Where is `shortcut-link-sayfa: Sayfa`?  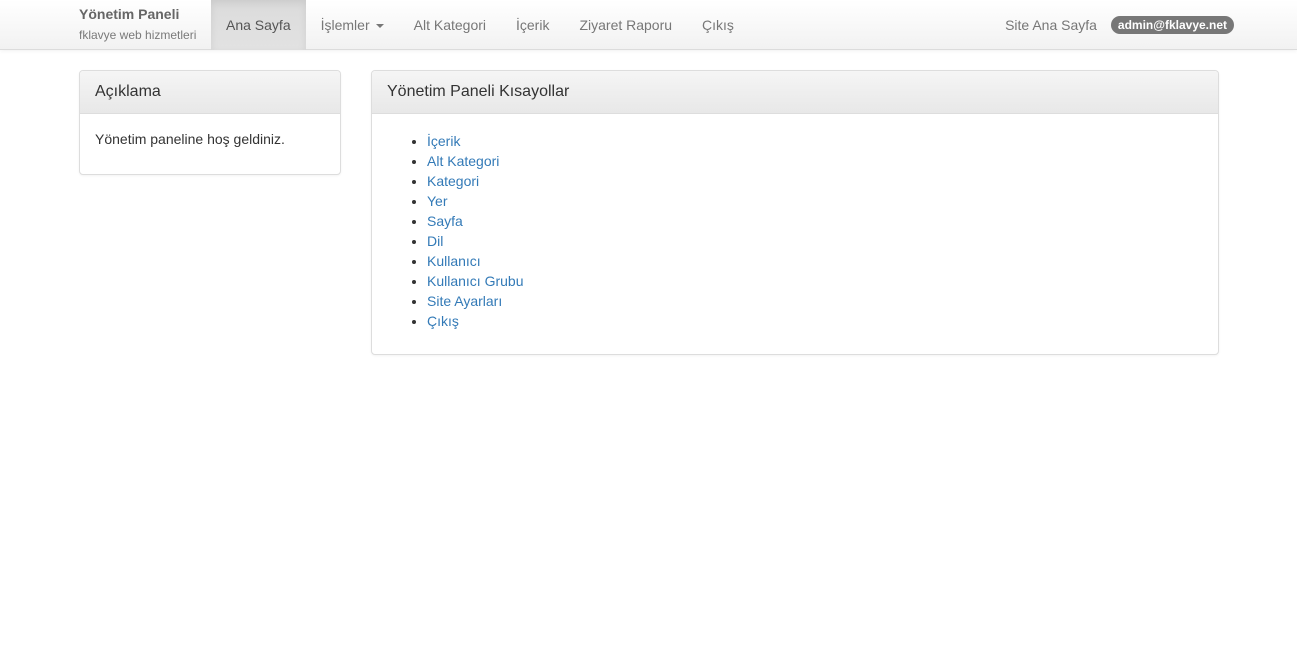
shortcut-link-sayfa: Sayfa is located at coordinates (445, 221).